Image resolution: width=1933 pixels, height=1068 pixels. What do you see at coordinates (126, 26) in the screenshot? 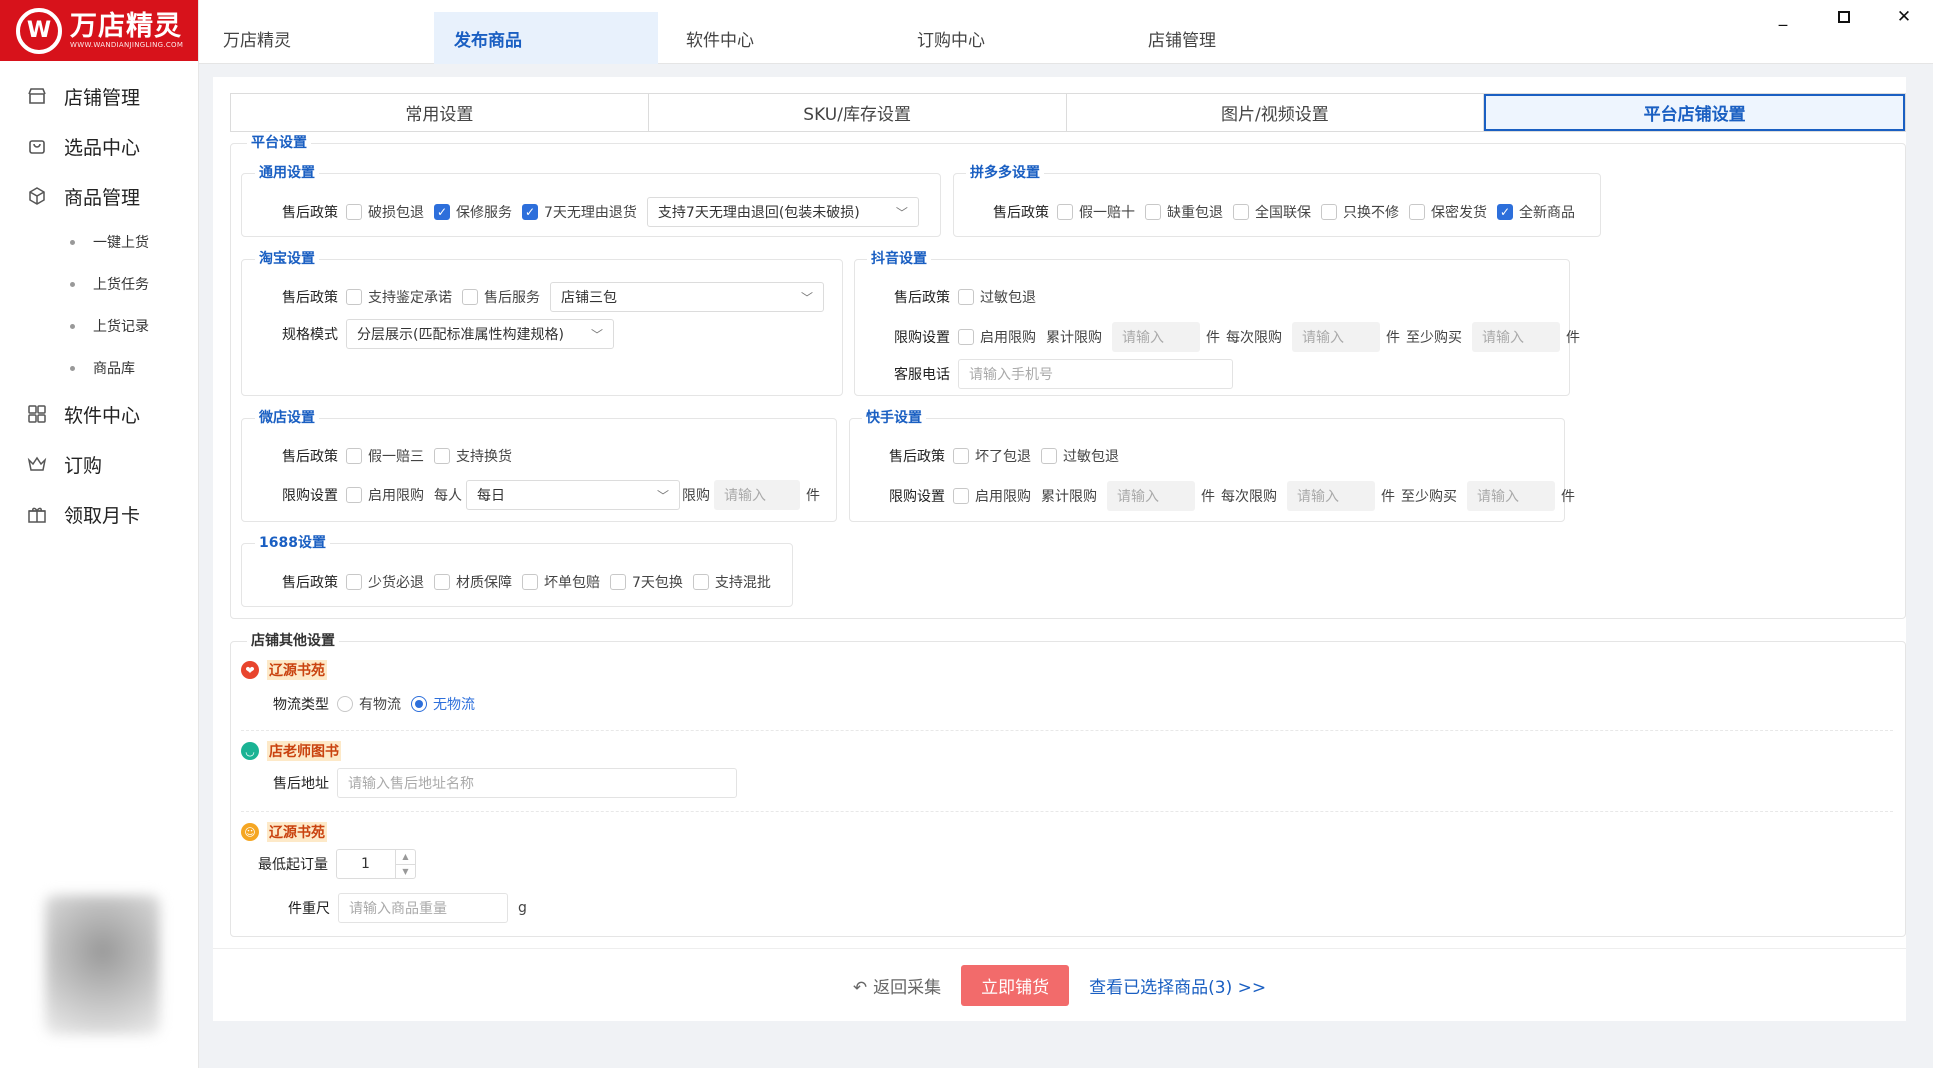
I see `logo-title: 万店精灵` at bounding box center [126, 26].